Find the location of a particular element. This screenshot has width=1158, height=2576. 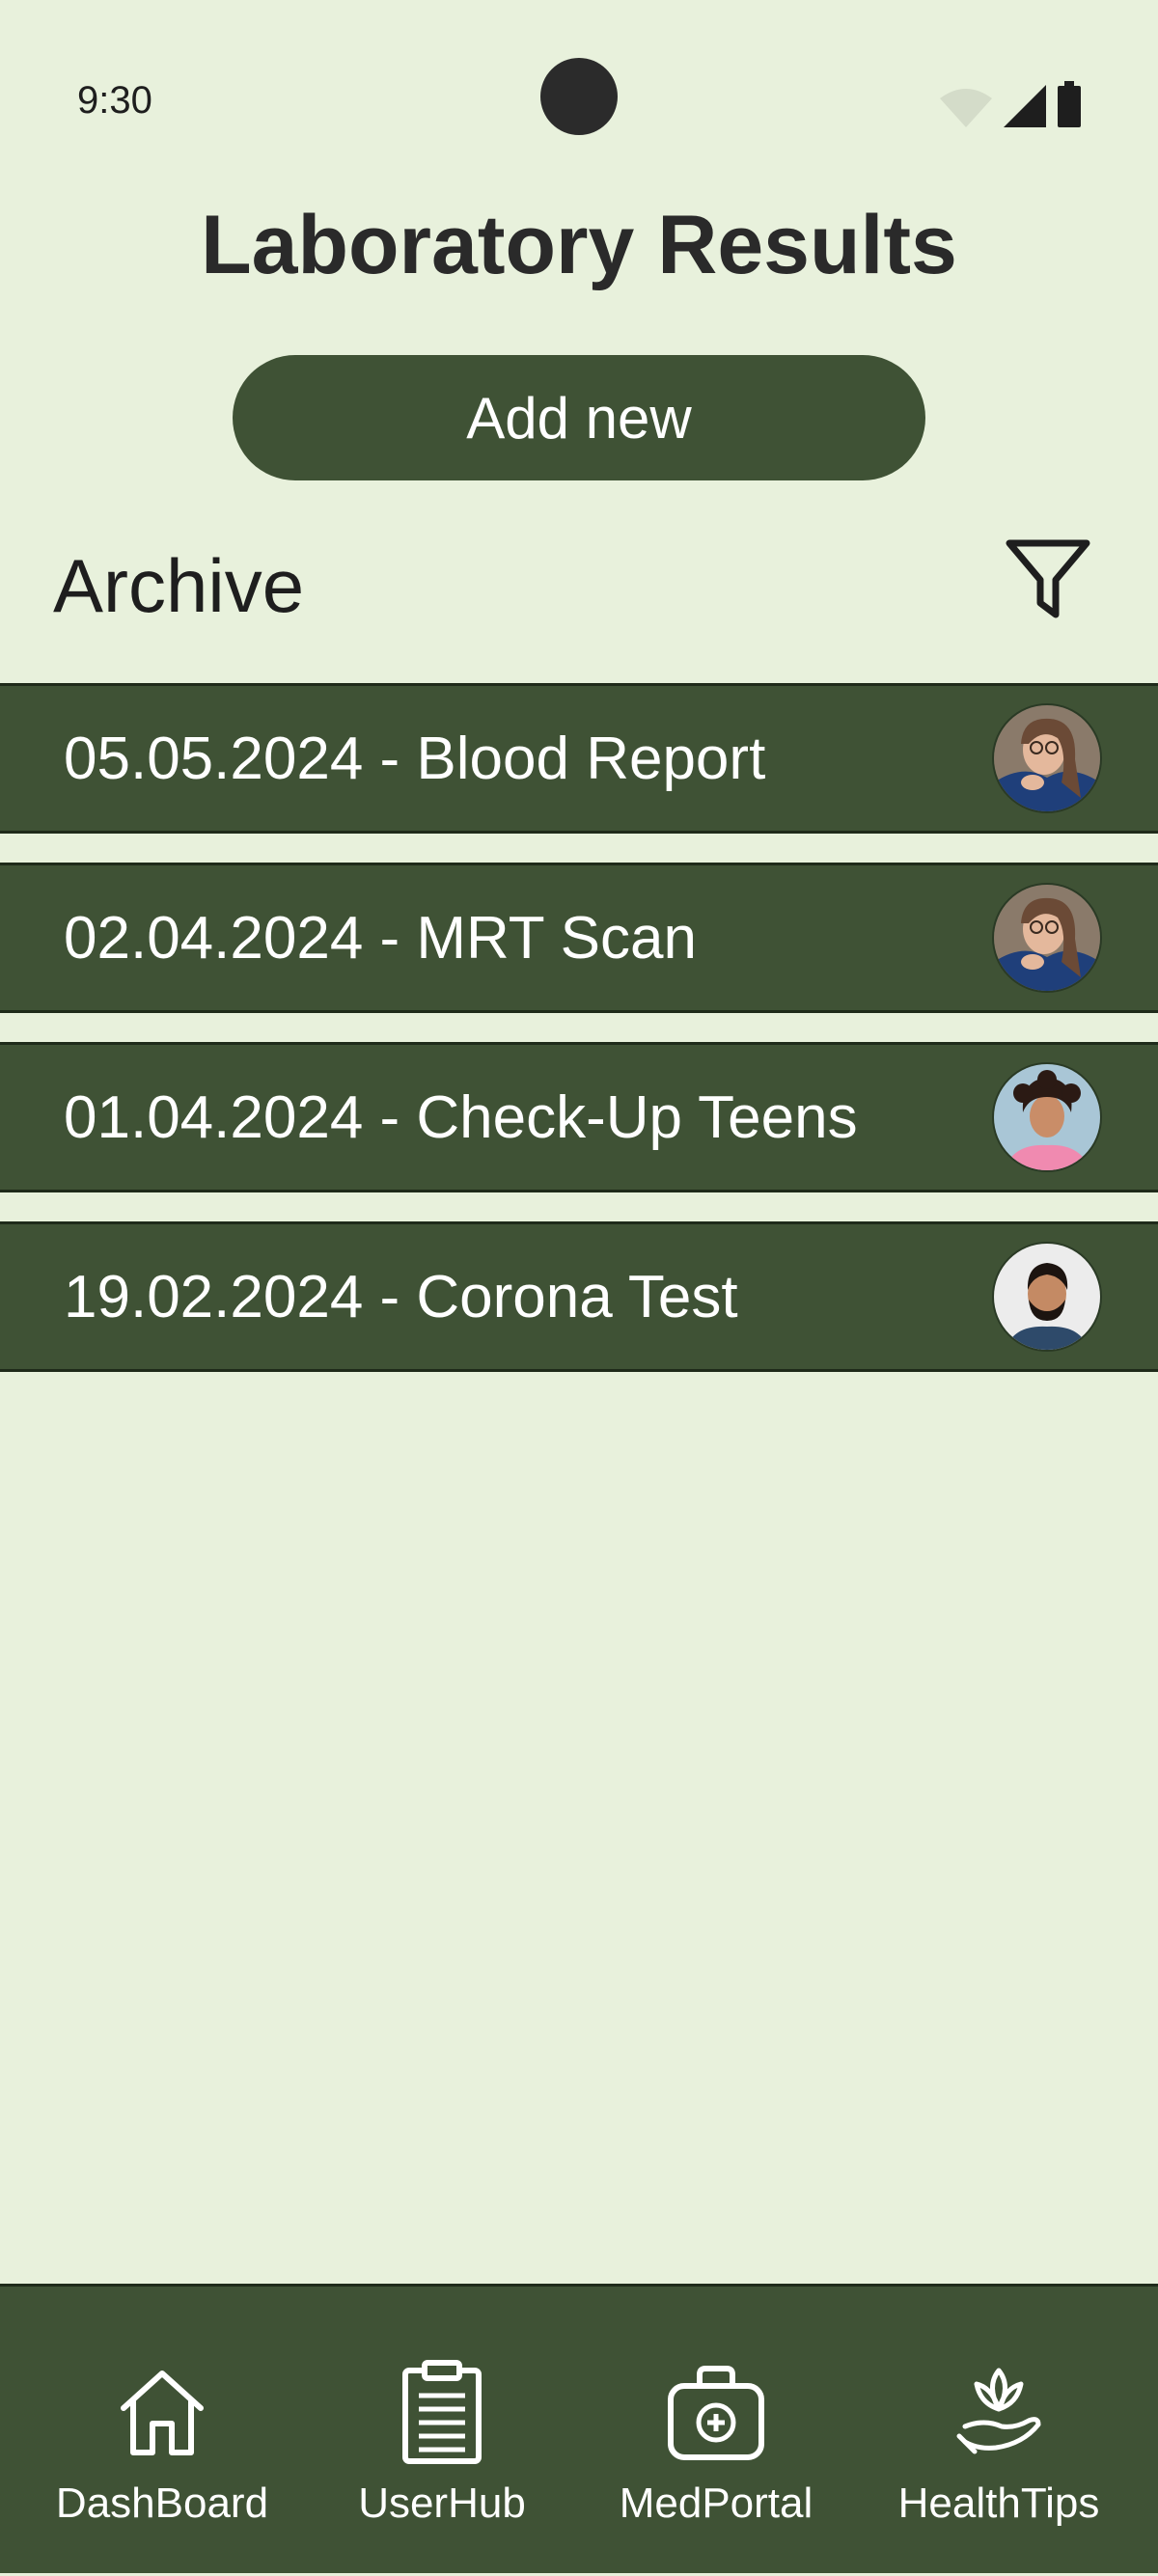

archive-heading: Archive is located at coordinates (179, 585).